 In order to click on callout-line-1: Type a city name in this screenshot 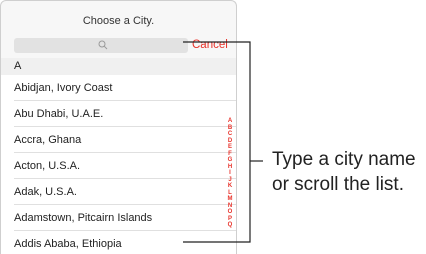, I will do `click(344, 159)`.